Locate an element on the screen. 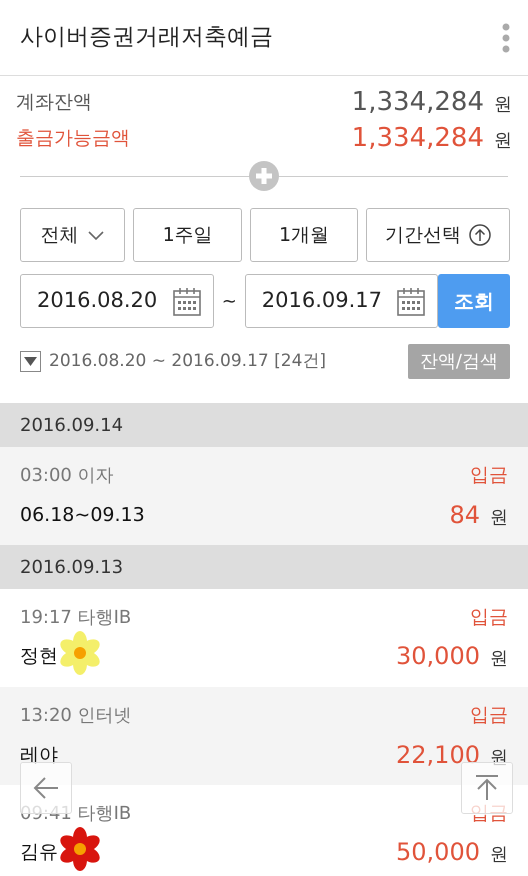  transaction-memo: 정현 is located at coordinates (39, 656).